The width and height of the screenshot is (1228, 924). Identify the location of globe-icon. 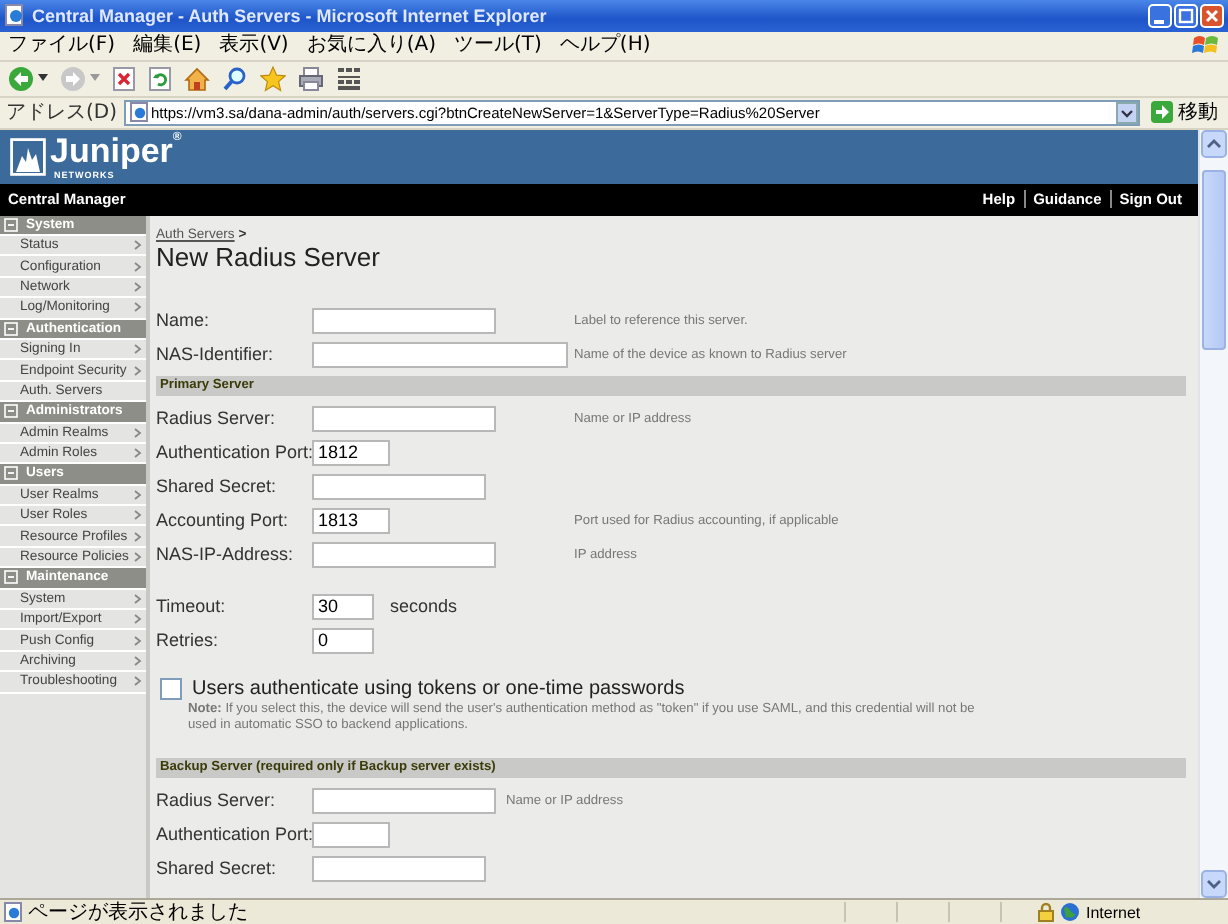
(1070, 912).